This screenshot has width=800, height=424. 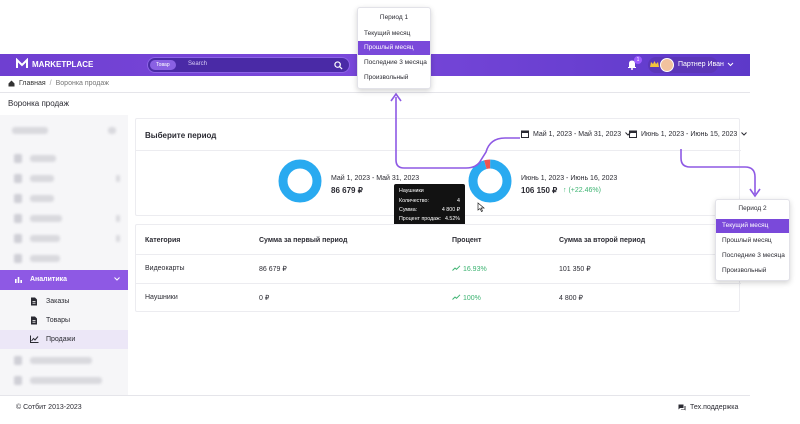 I want to click on period2-dropdown-title: Период 2, so click(x=752, y=208).